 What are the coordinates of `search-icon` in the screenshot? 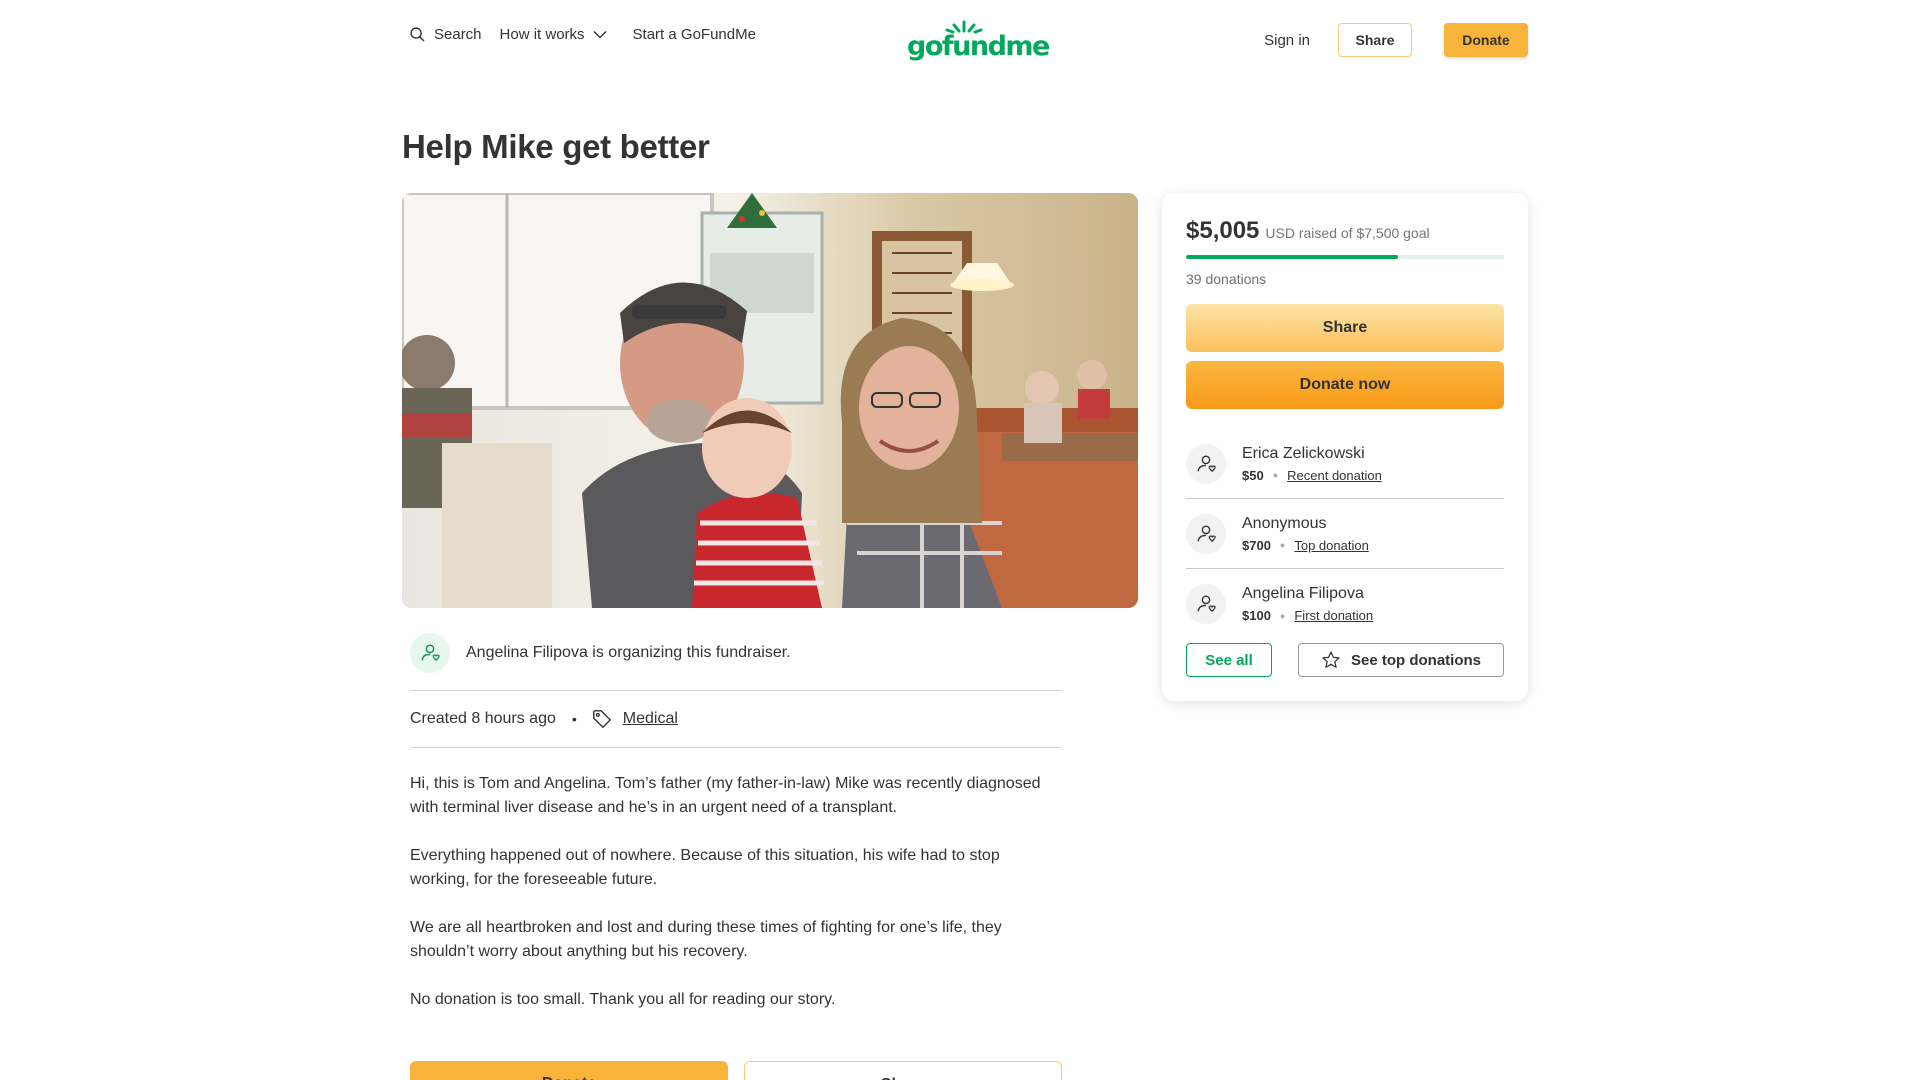 It's located at (417, 34).